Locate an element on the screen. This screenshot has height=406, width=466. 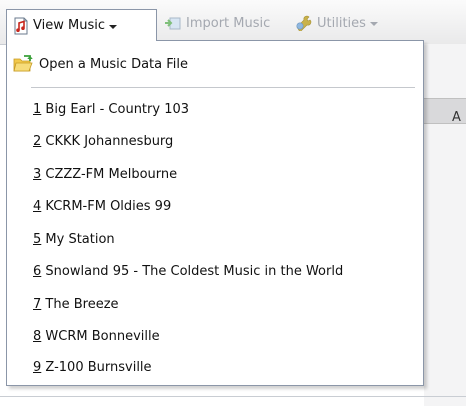
view-music-label: View Music is located at coordinates (69, 25).